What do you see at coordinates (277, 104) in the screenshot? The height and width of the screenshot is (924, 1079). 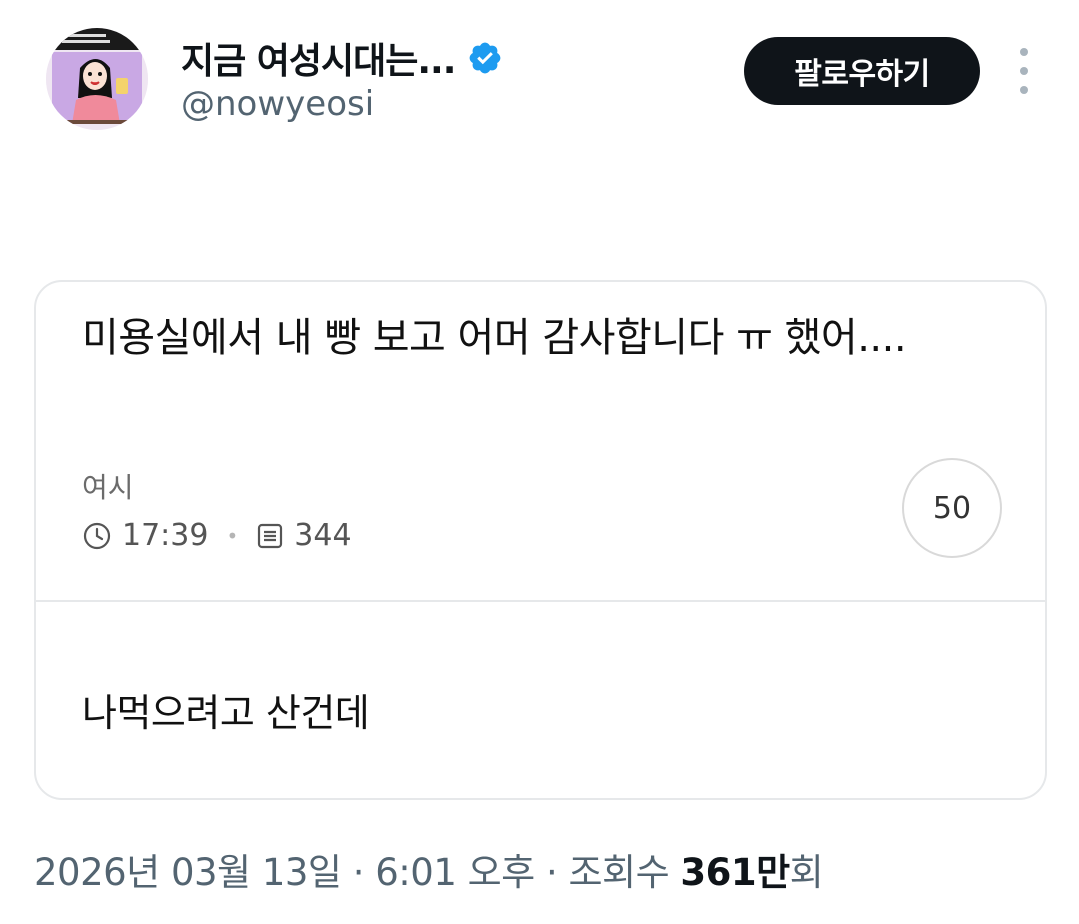 I see `author-handle: @nowyeosi` at bounding box center [277, 104].